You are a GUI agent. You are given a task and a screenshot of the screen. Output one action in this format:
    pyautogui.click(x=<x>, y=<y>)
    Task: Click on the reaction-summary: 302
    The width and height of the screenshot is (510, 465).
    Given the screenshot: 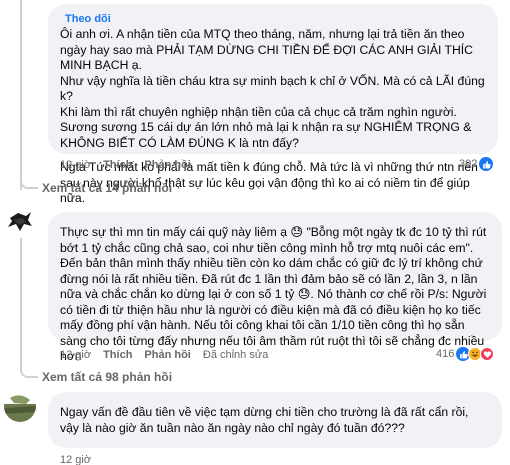 What is the action you would take?
    pyautogui.click(x=475, y=164)
    